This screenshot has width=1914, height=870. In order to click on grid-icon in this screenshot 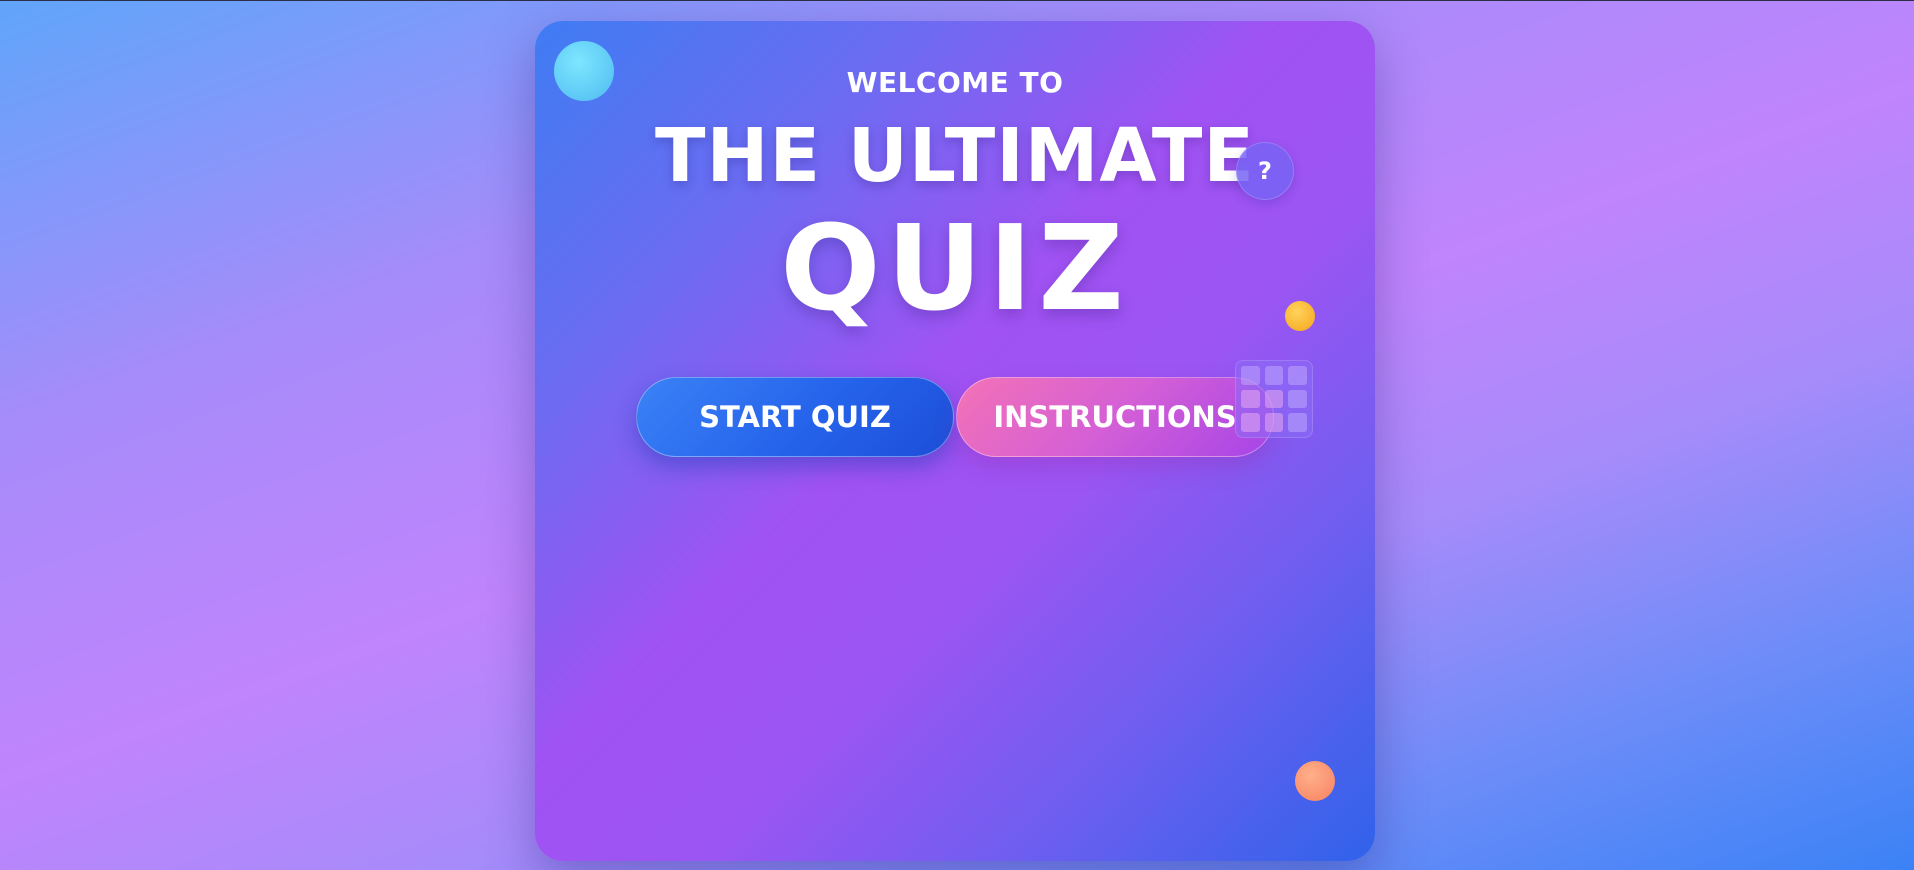, I will do `click(1274, 399)`.